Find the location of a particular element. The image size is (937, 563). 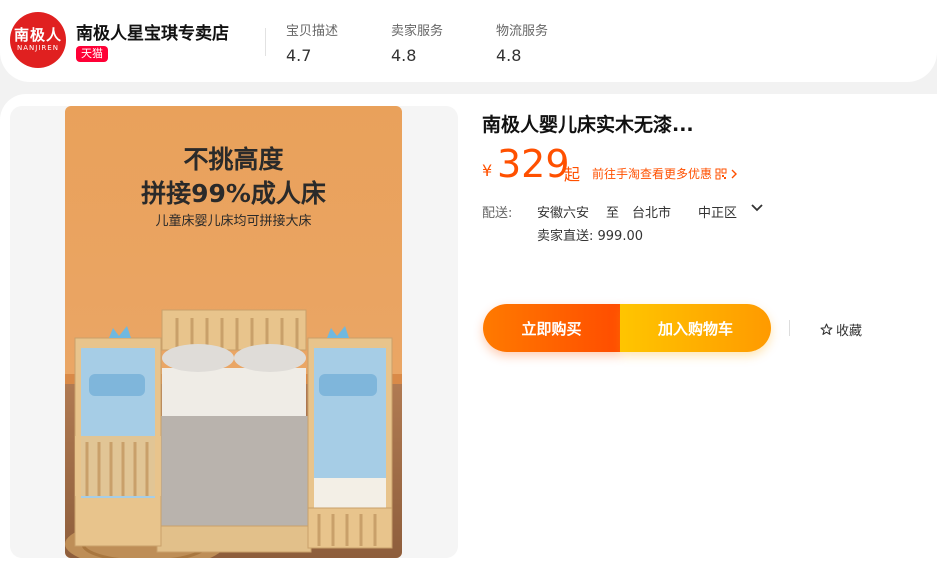

shop-logo-text: 南极人 is located at coordinates (37, 35).